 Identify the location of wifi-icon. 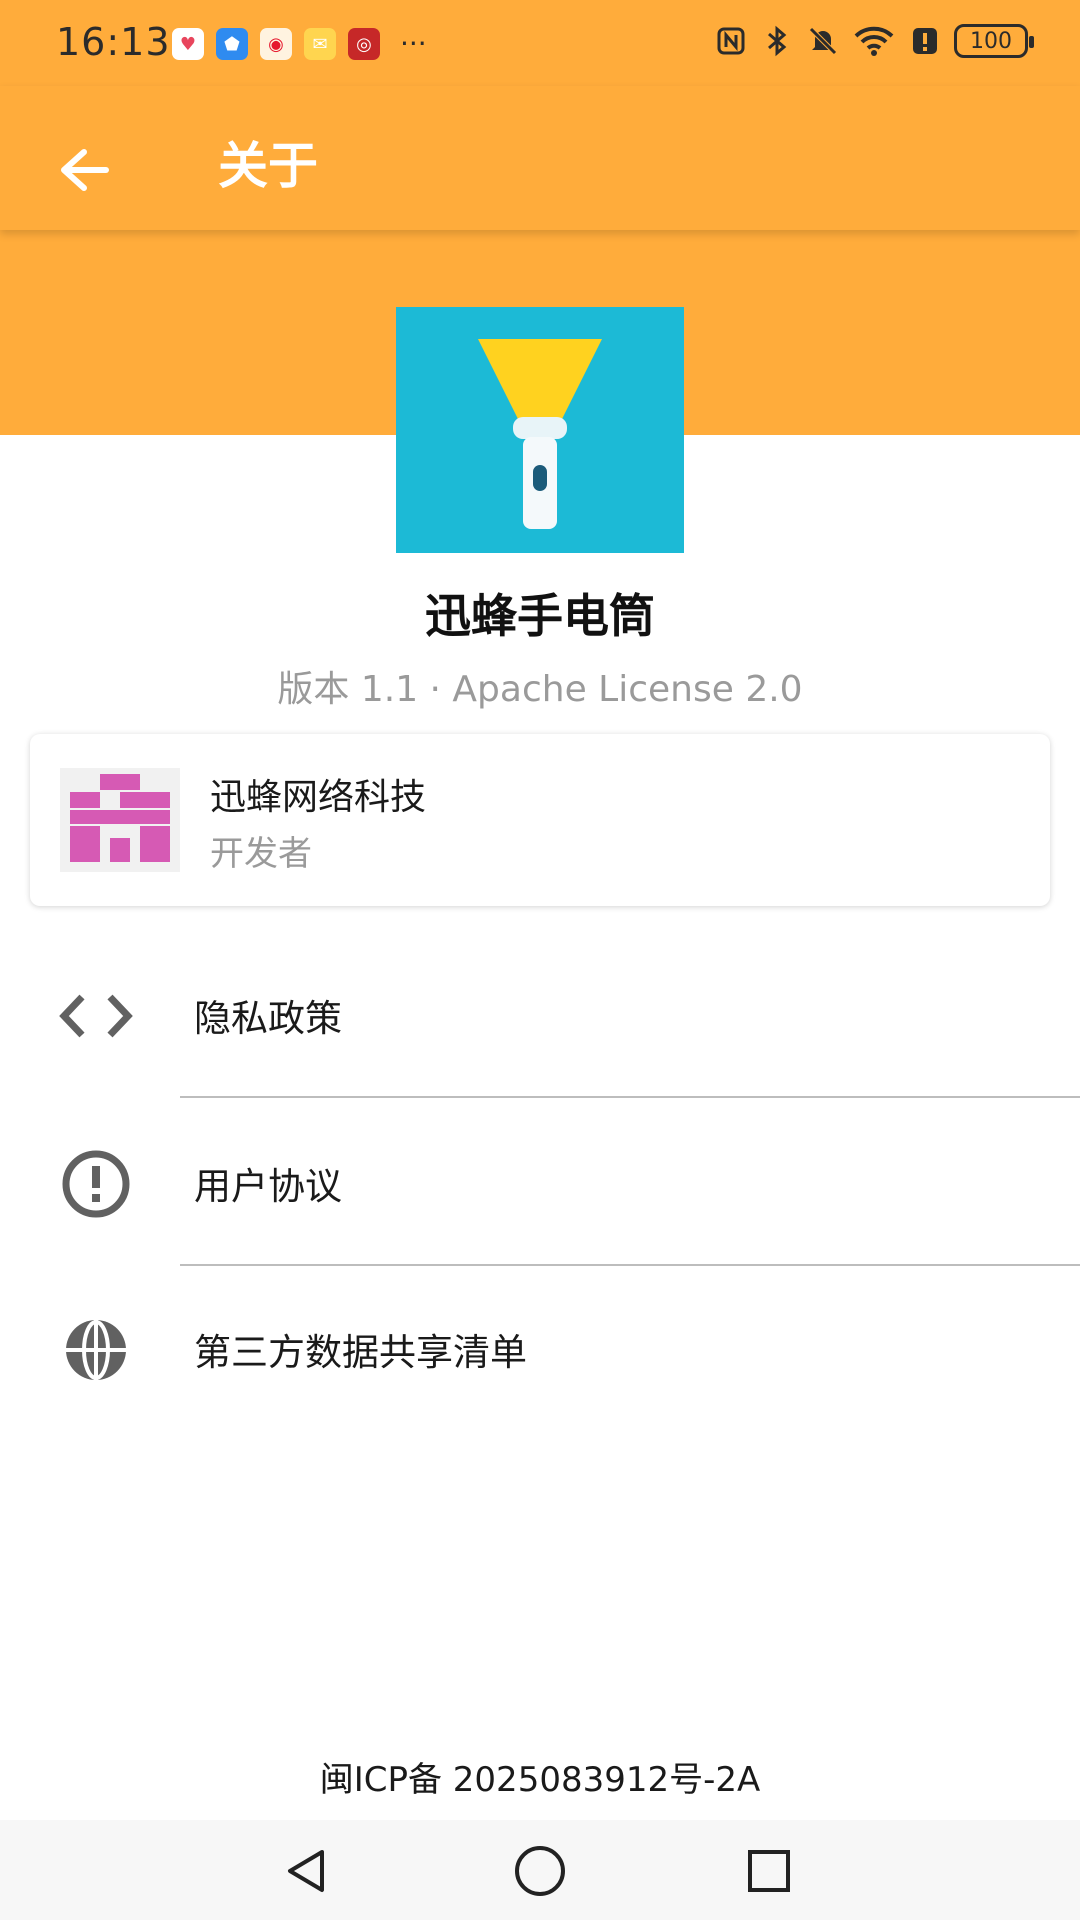
(874, 41).